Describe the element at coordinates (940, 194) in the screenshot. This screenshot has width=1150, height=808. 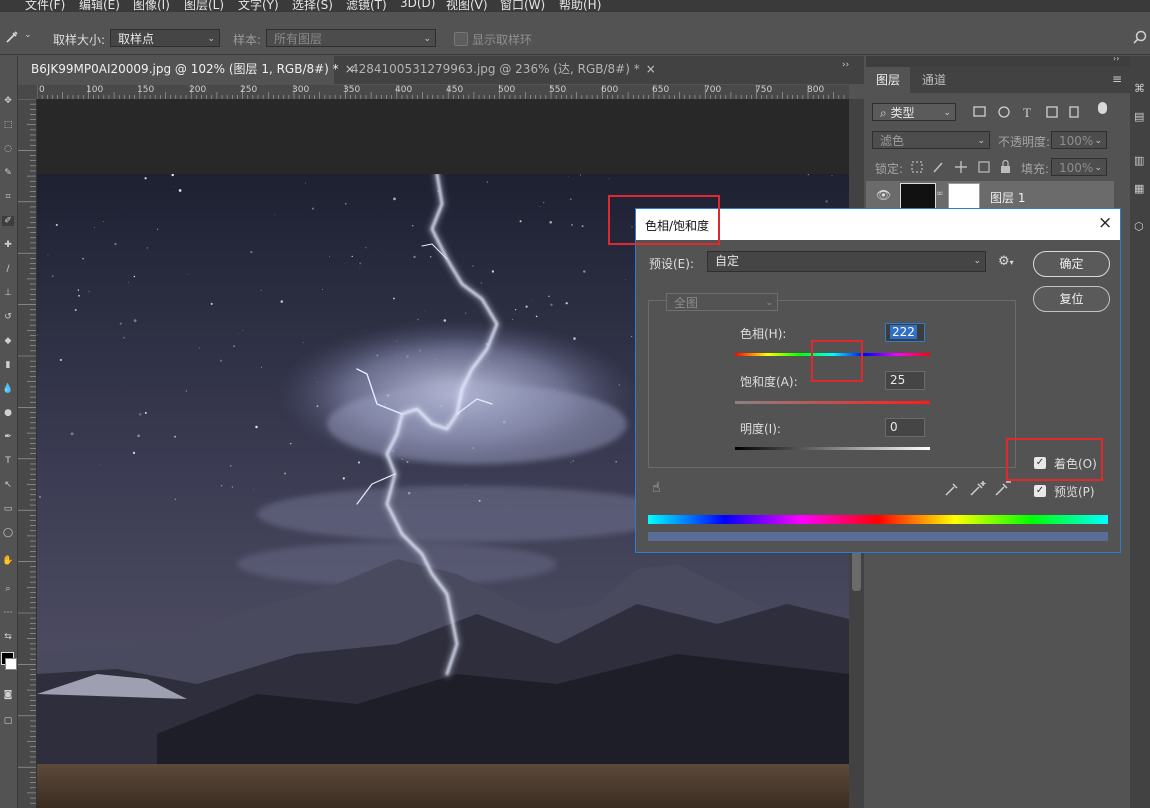
I see `chain-link-icon: ∞` at that location.